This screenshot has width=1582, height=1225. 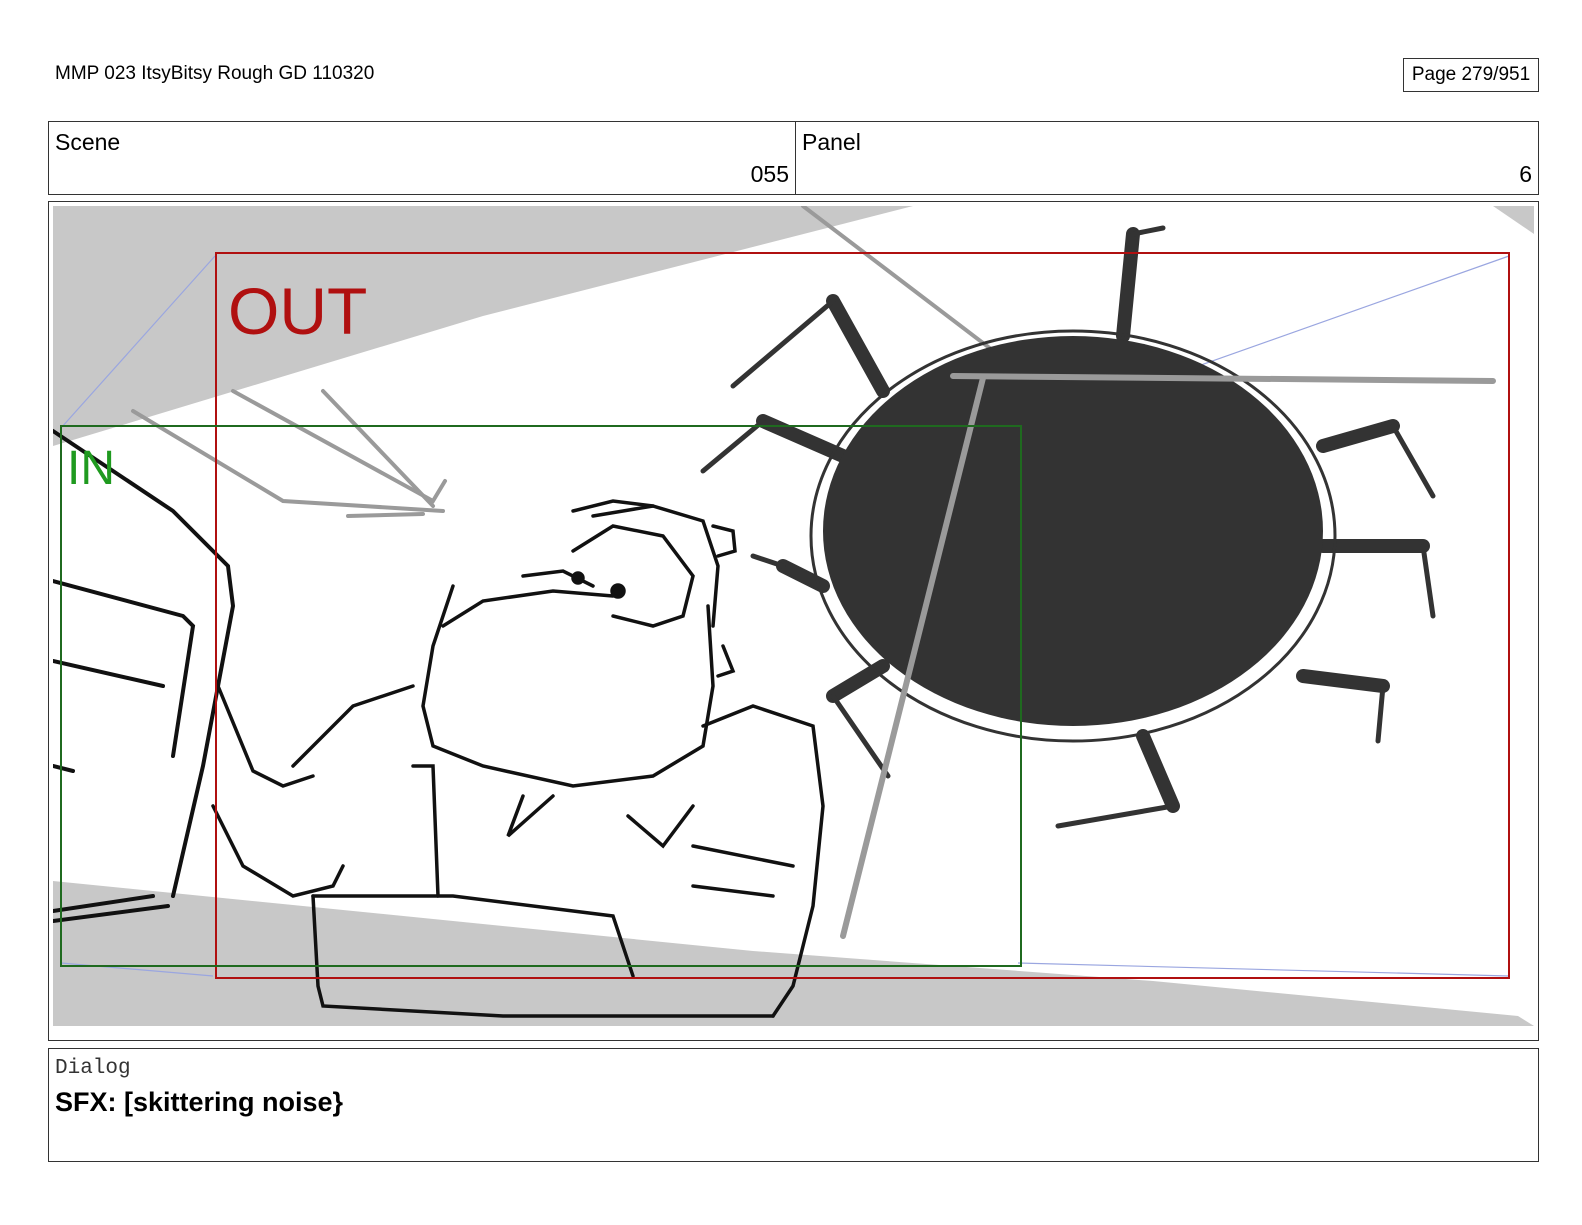 What do you see at coordinates (1525, 174) in the screenshot?
I see `panel-number: 6` at bounding box center [1525, 174].